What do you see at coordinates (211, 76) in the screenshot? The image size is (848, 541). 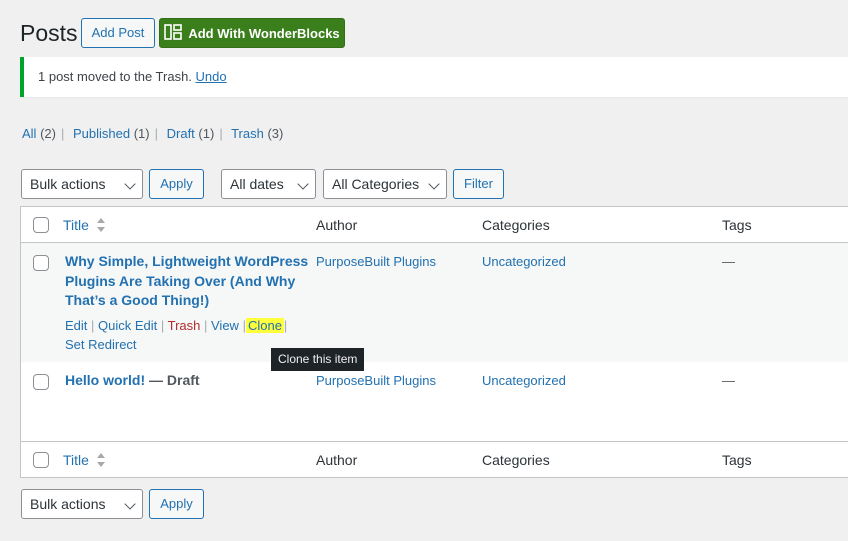 I see `undo-link: Undo` at bounding box center [211, 76].